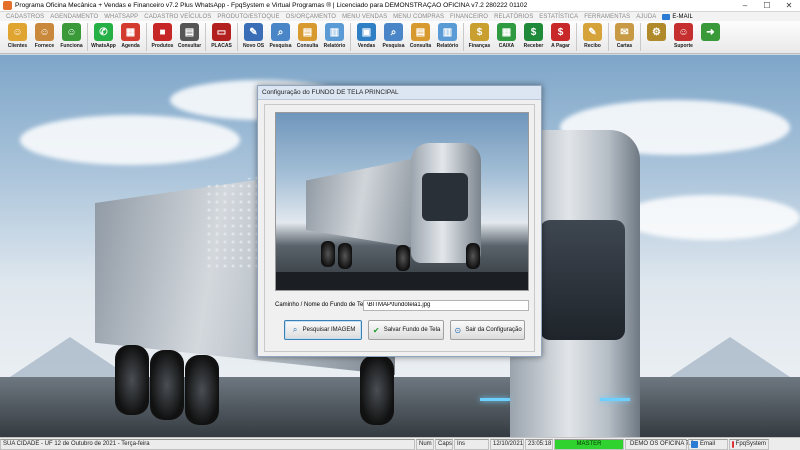  Describe the element at coordinates (607, 17) in the screenshot. I see `menu-item: FERRAMENTAS` at that location.